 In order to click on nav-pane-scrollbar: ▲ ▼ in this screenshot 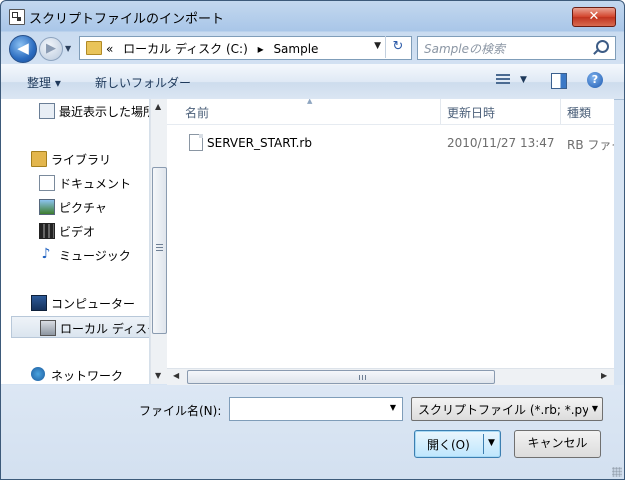, I will do `click(158, 241)`.